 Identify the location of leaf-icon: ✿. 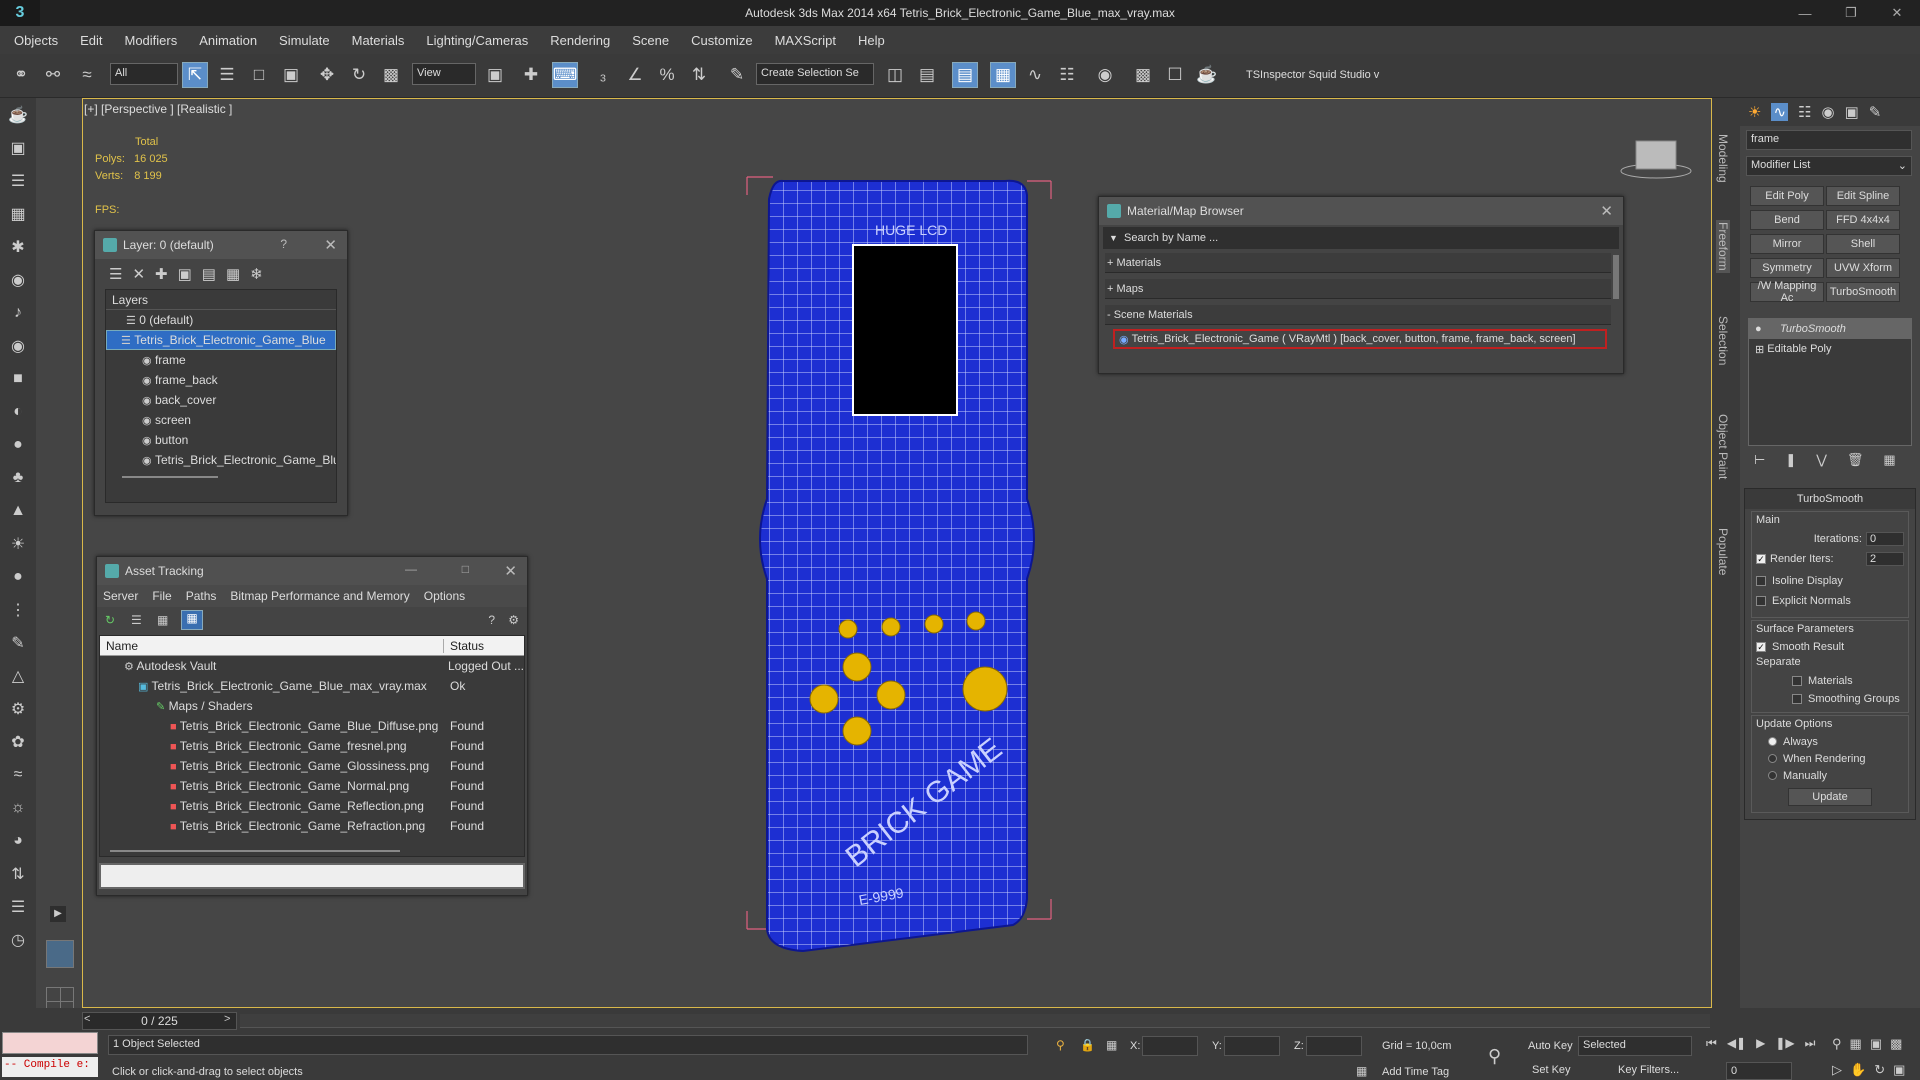
(18, 741).